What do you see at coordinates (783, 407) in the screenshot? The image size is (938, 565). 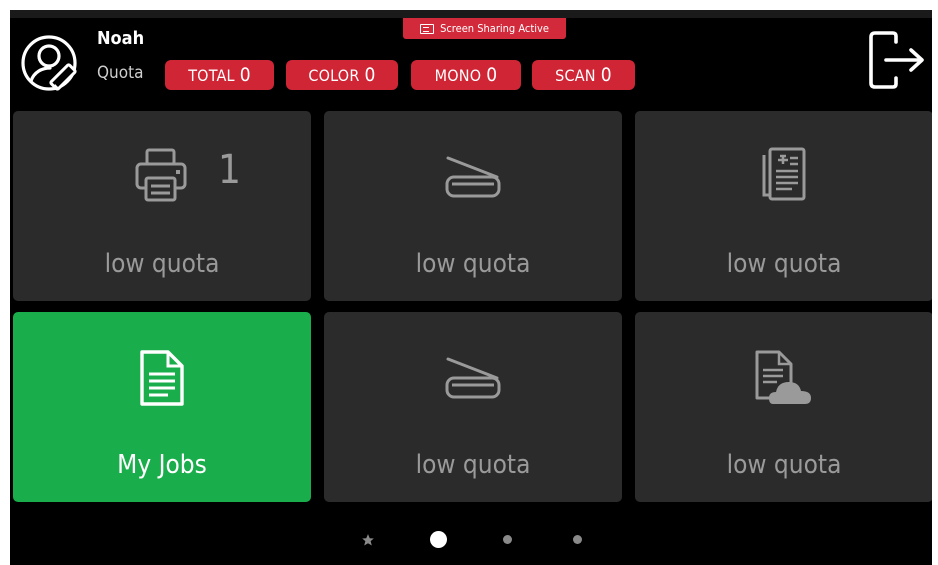 I see `cloud-tile: low quota` at bounding box center [783, 407].